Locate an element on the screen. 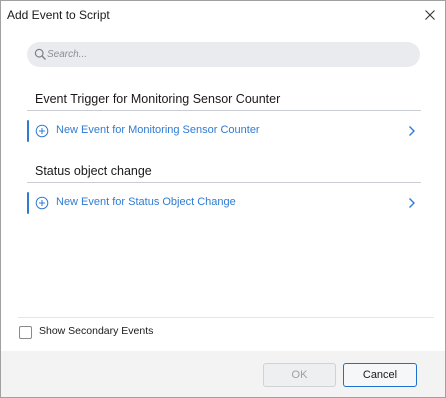  search-icon is located at coordinates (40, 54).